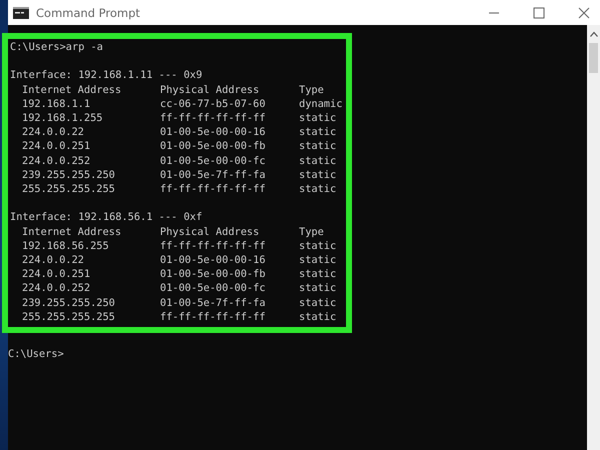  I want to click on table-cell-text: 192.168.1.1, so click(57, 103).